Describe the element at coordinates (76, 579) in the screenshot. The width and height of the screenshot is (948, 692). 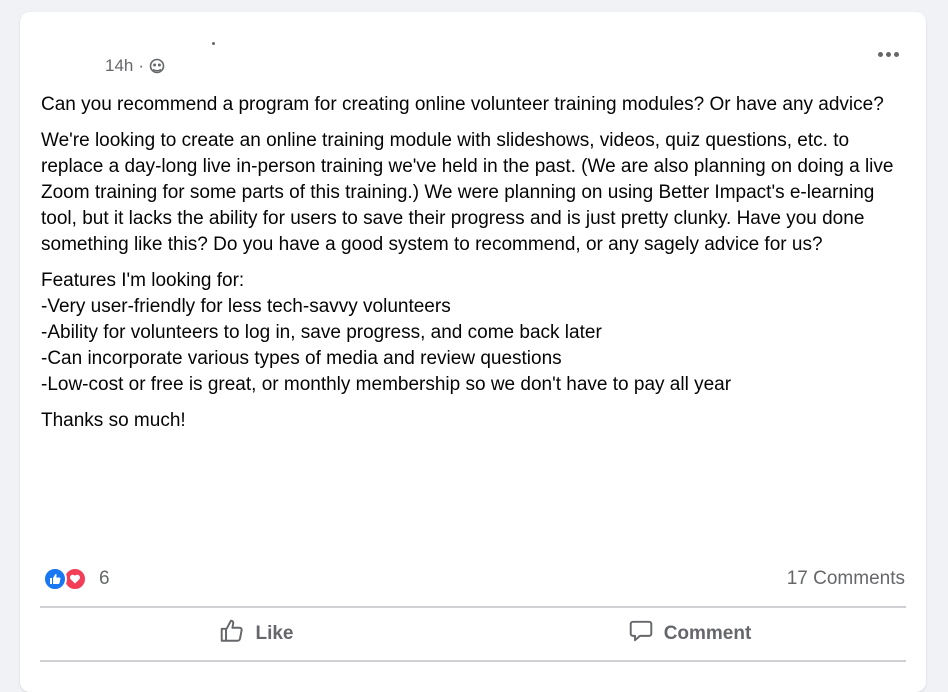
I see `reactions-summary: 6` at that location.